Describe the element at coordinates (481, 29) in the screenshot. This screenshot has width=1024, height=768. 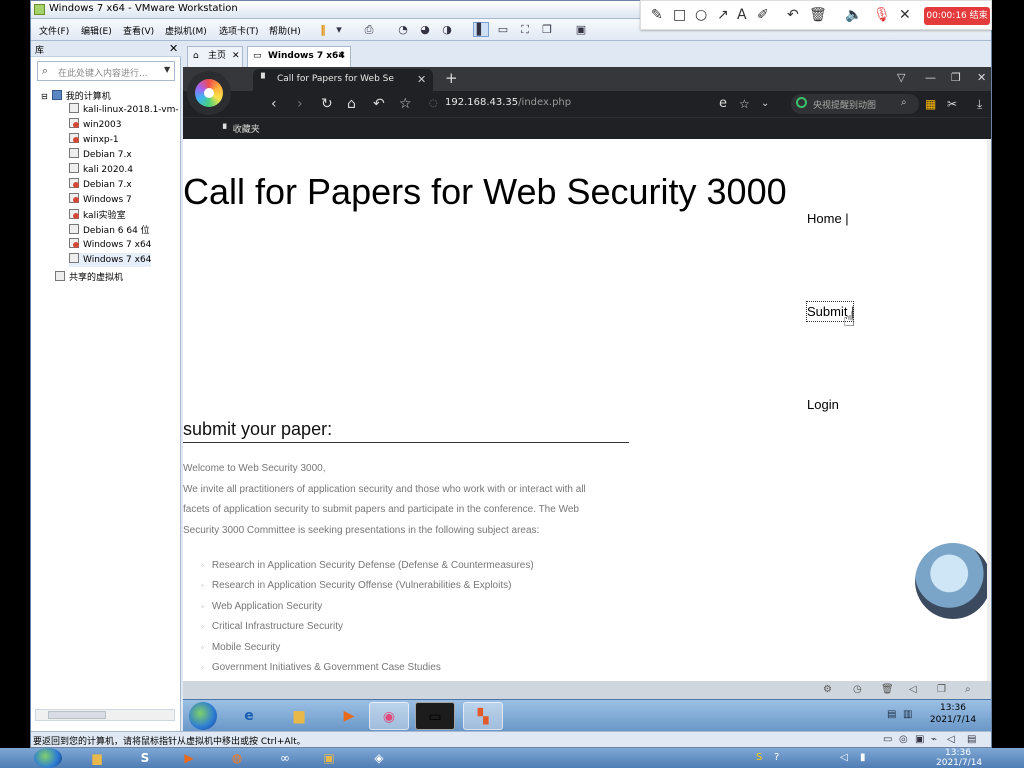
I see `show-library-icon: ▌` at that location.